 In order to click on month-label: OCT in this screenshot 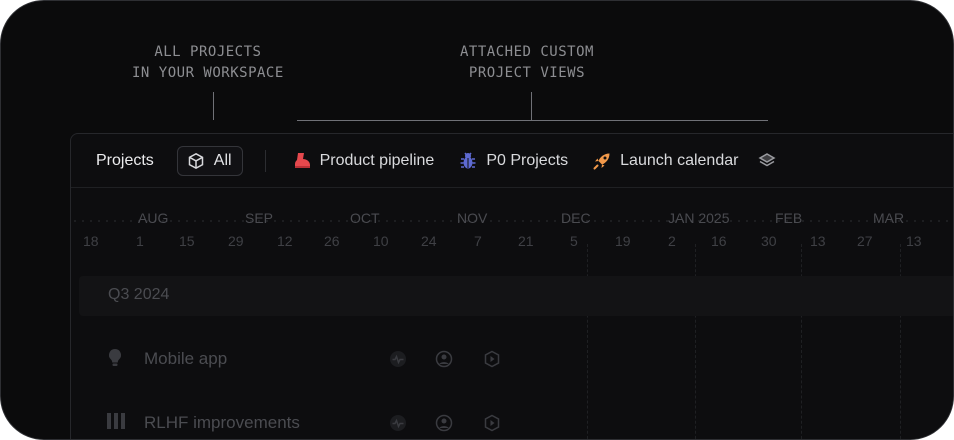, I will do `click(365, 218)`.